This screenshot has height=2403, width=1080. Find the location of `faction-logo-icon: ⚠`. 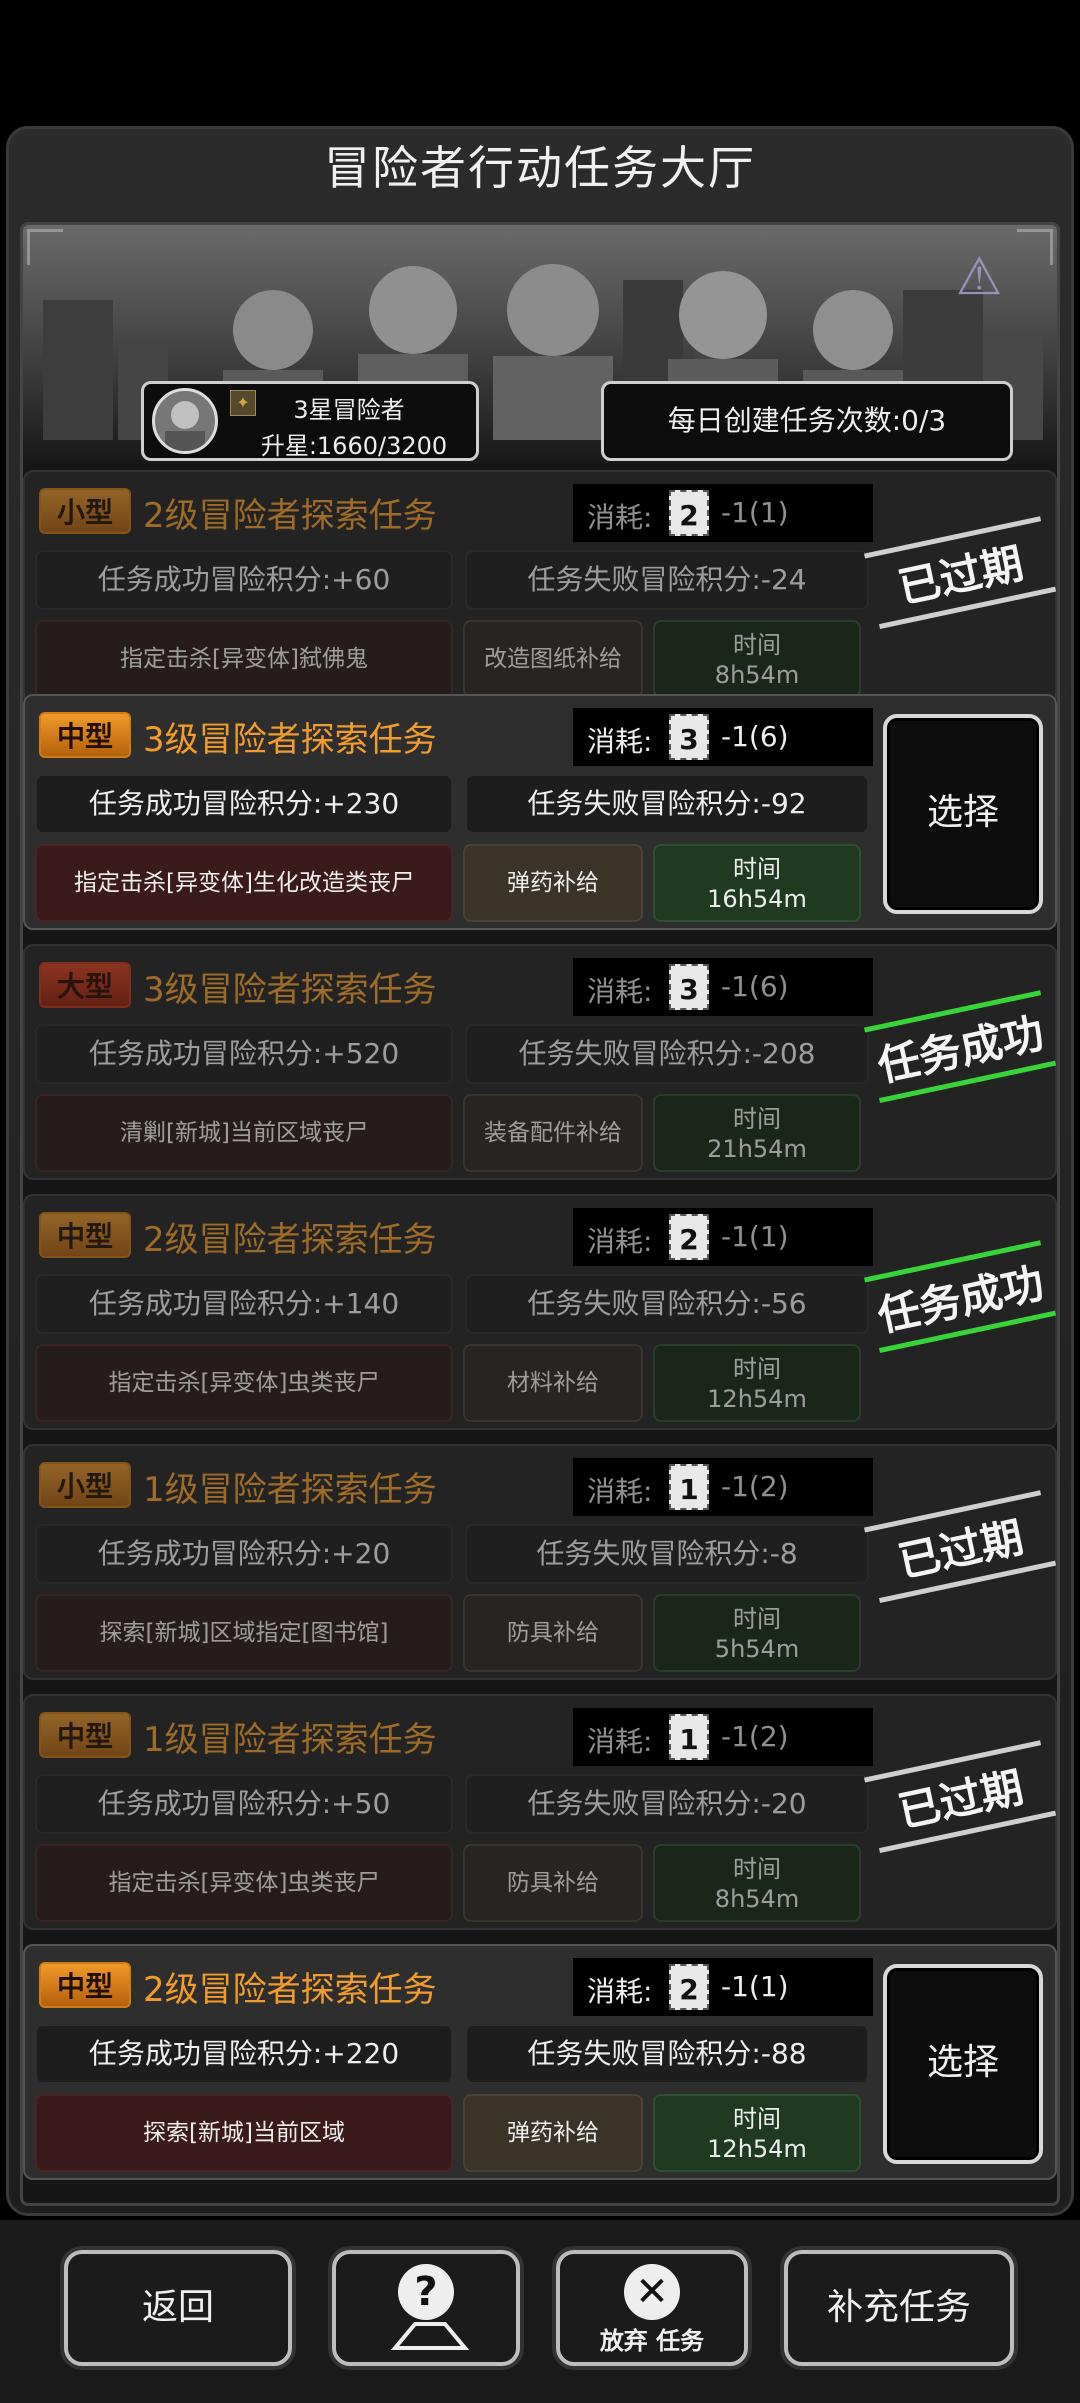

faction-logo-icon: ⚠ is located at coordinates (979, 277).